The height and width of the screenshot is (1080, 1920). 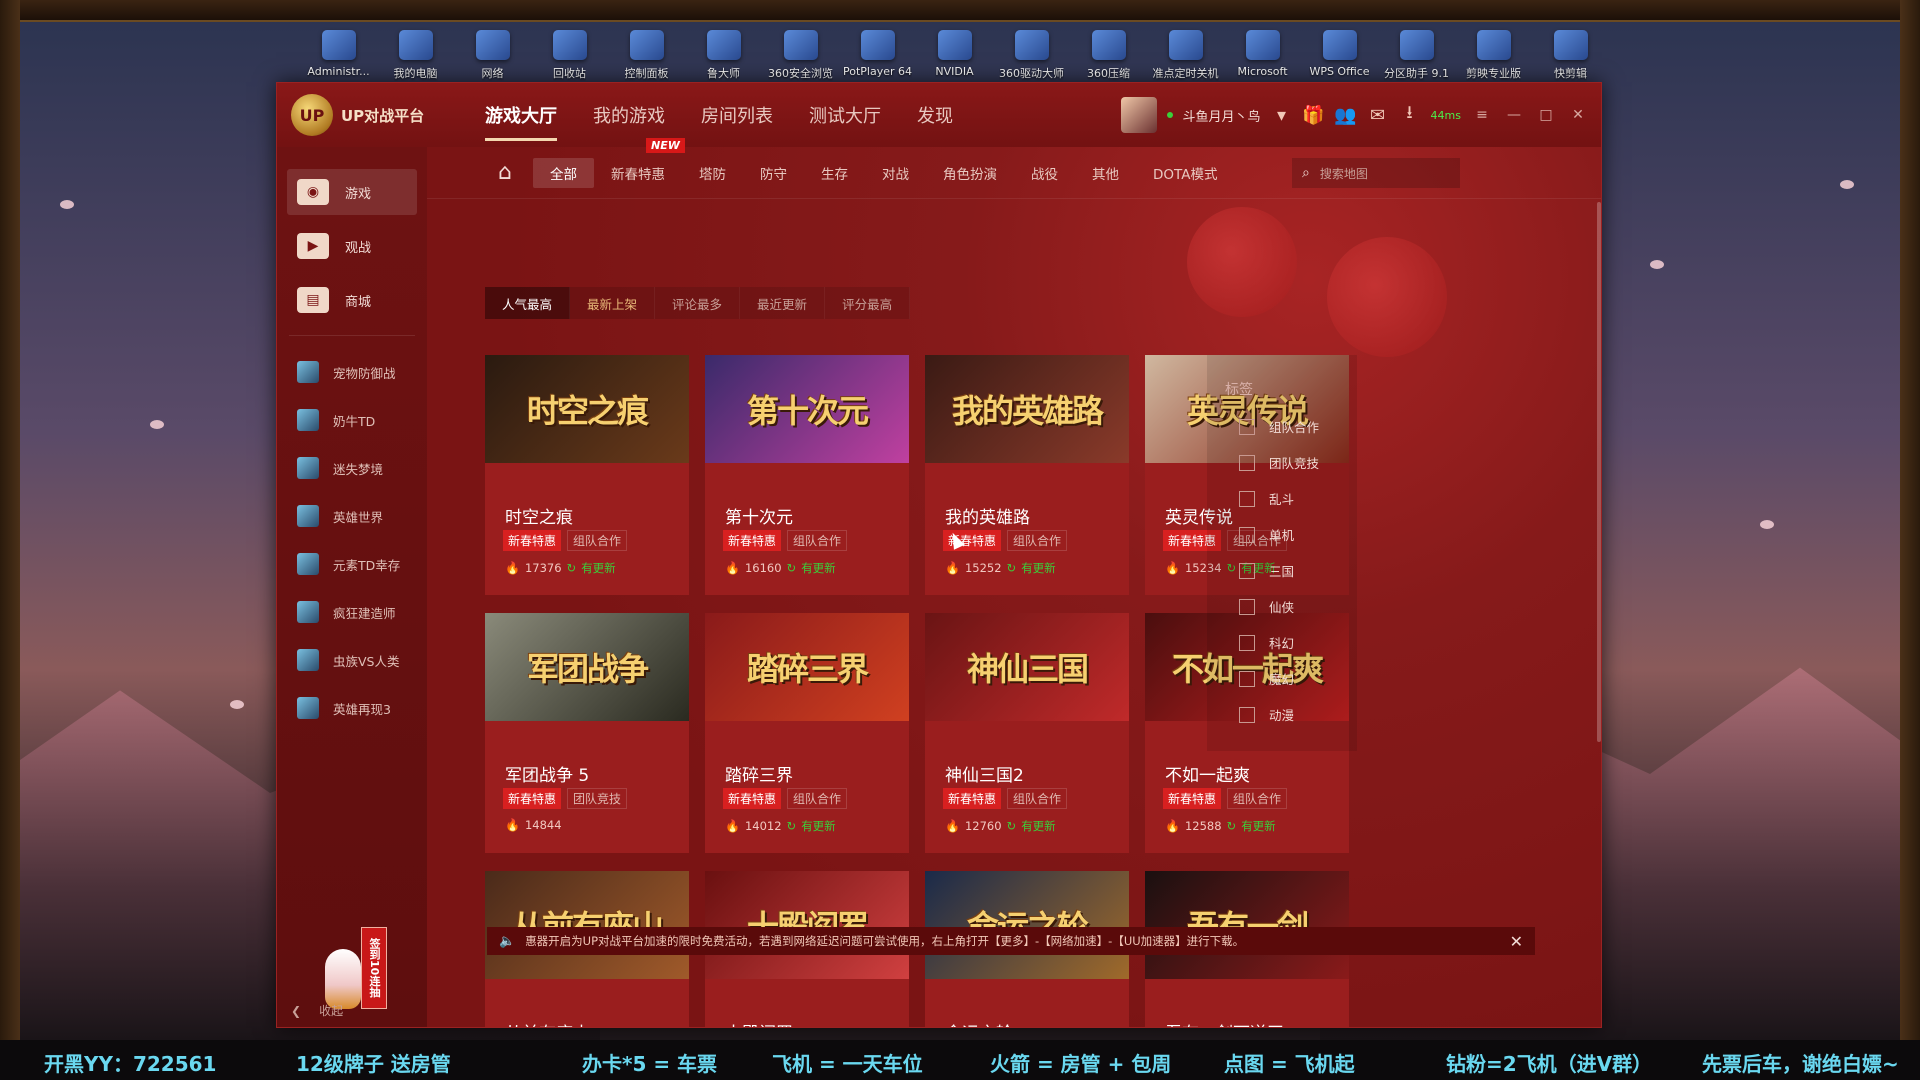 I want to click on game-cover-logo: 踏碎三界, so click(x=807, y=669).